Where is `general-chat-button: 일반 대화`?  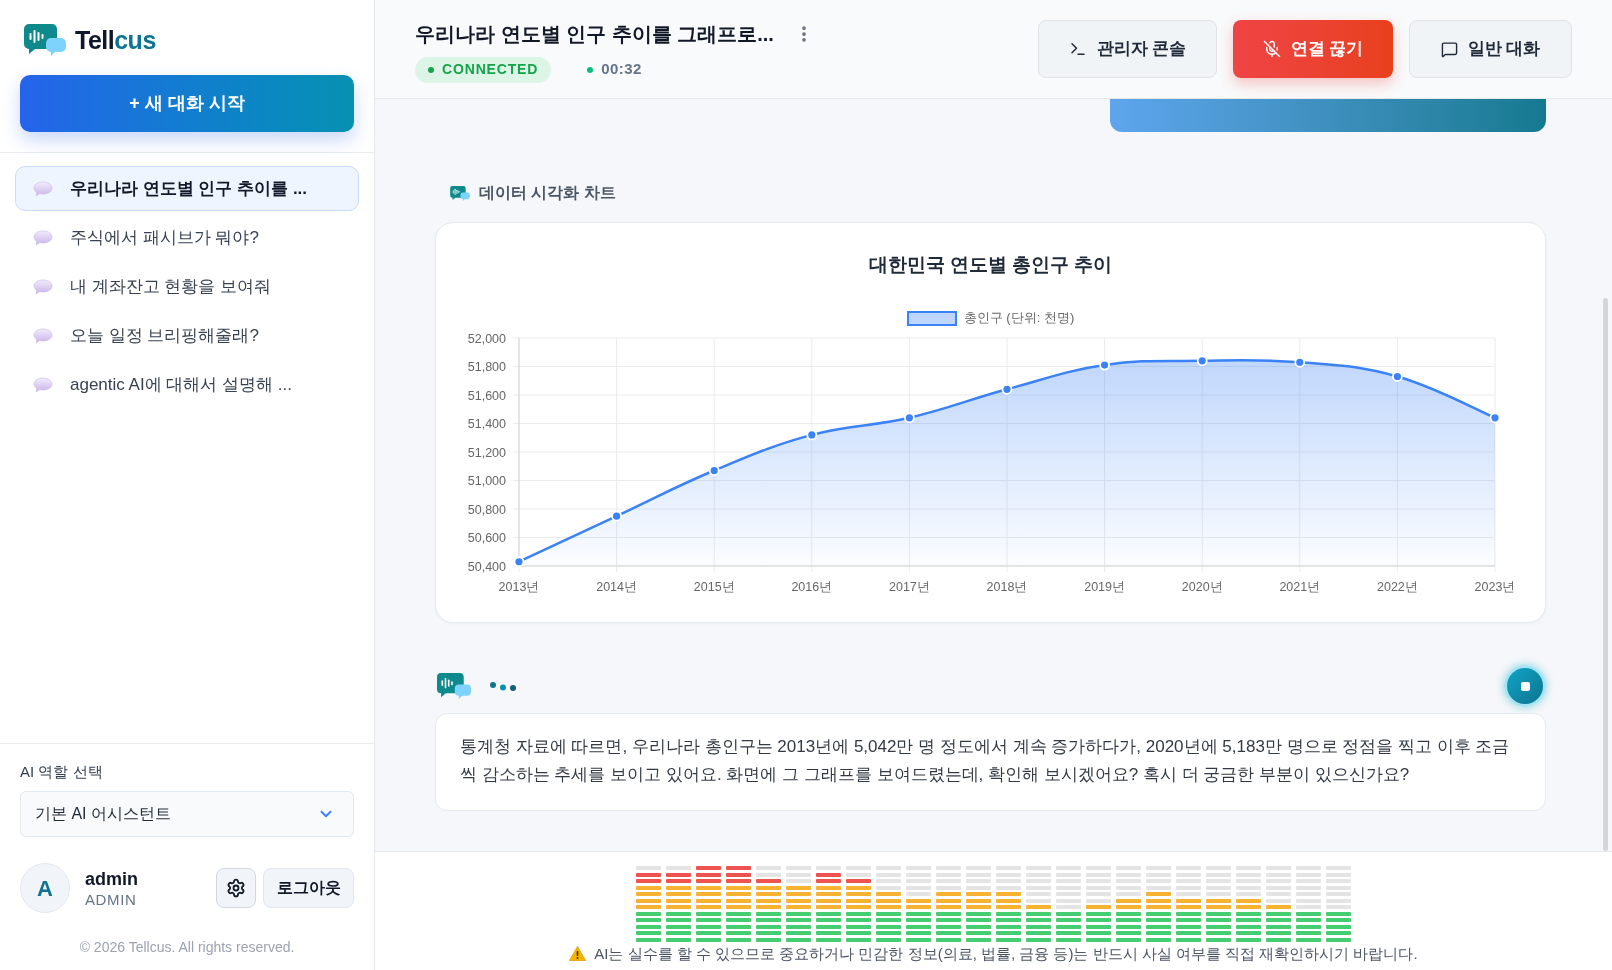
general-chat-button: 일반 대화 is located at coordinates (1490, 49).